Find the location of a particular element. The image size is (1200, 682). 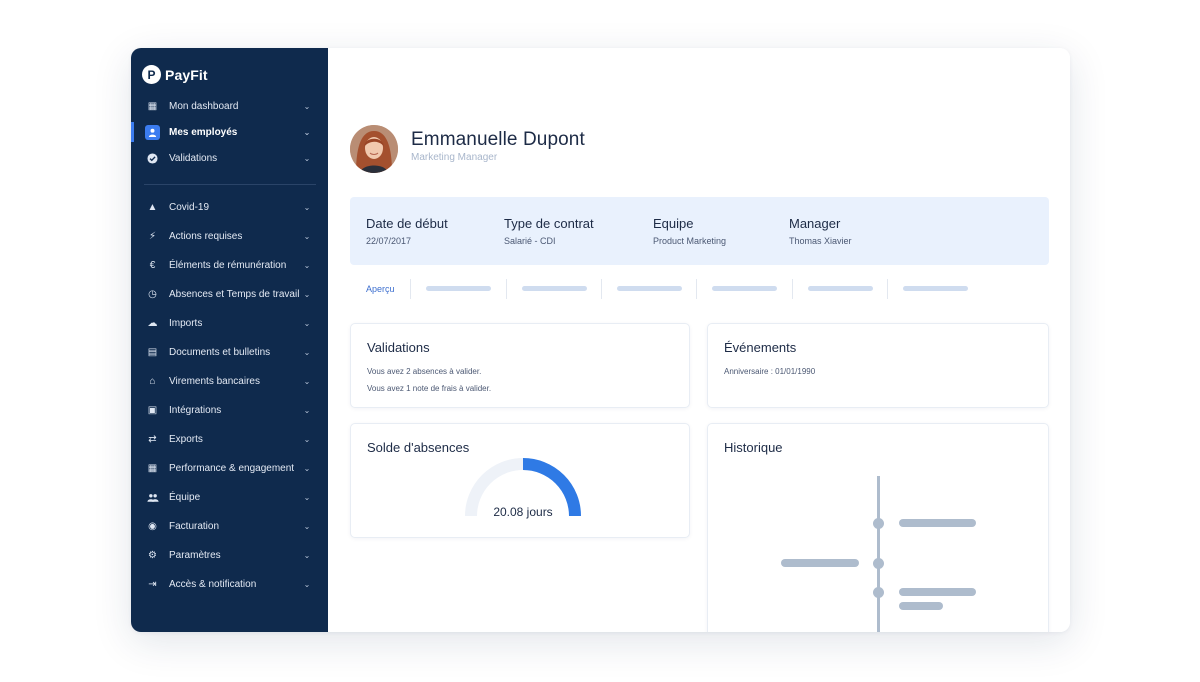

sidebar-item-virements: ⌂ Virements bancaires ⌄ is located at coordinates (229, 381).